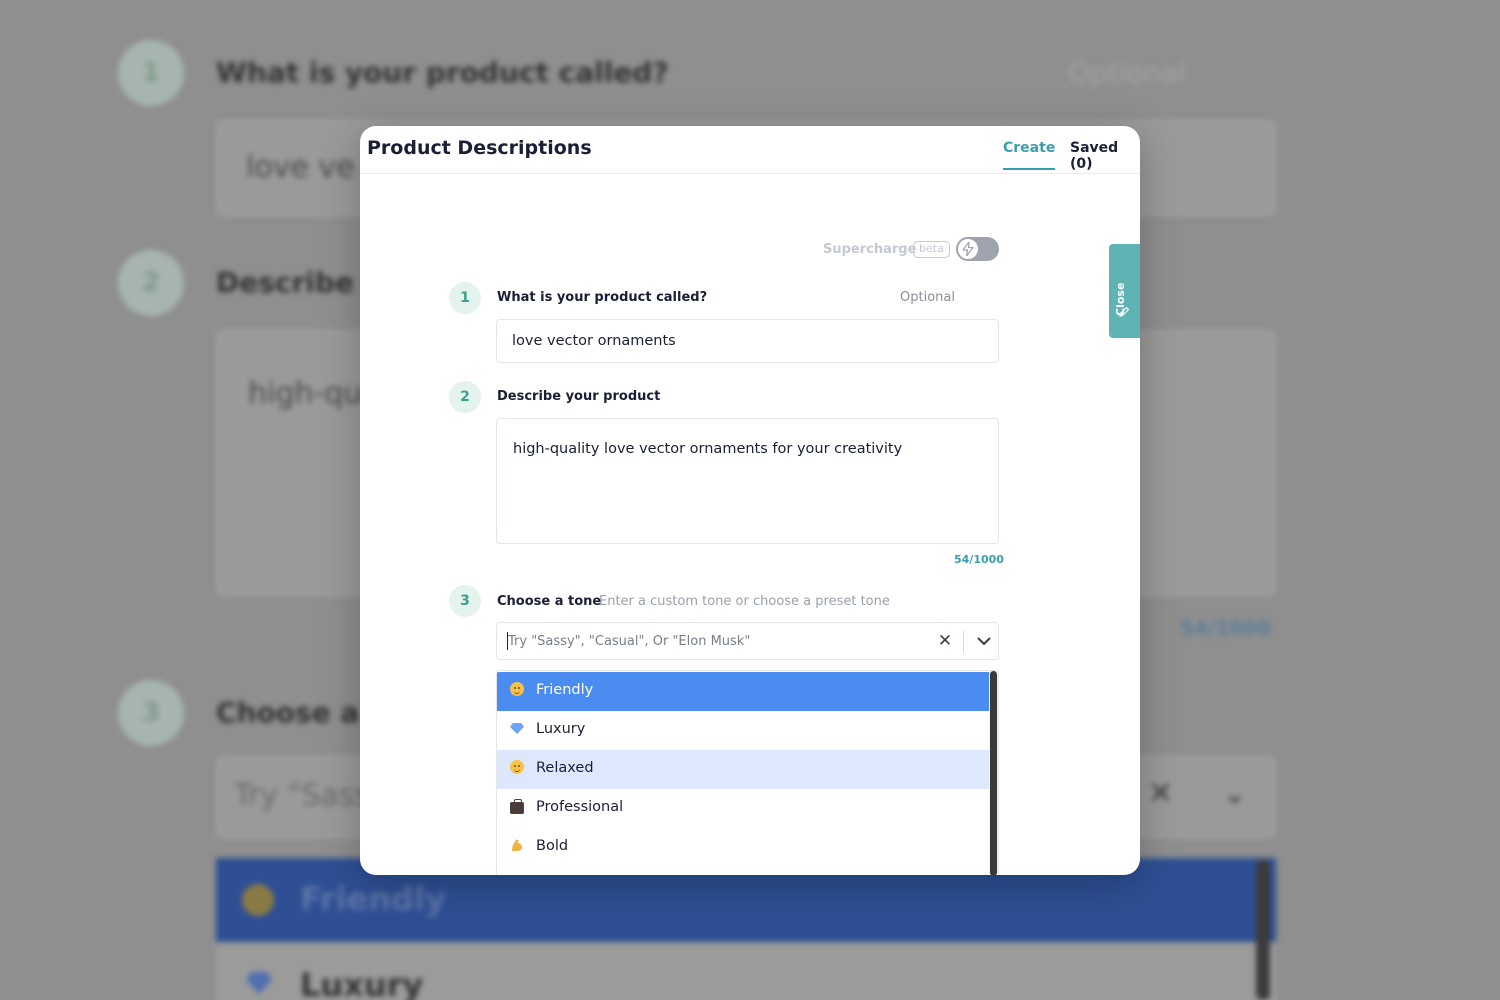  I want to click on tone-option-label: Bold, so click(552, 846).